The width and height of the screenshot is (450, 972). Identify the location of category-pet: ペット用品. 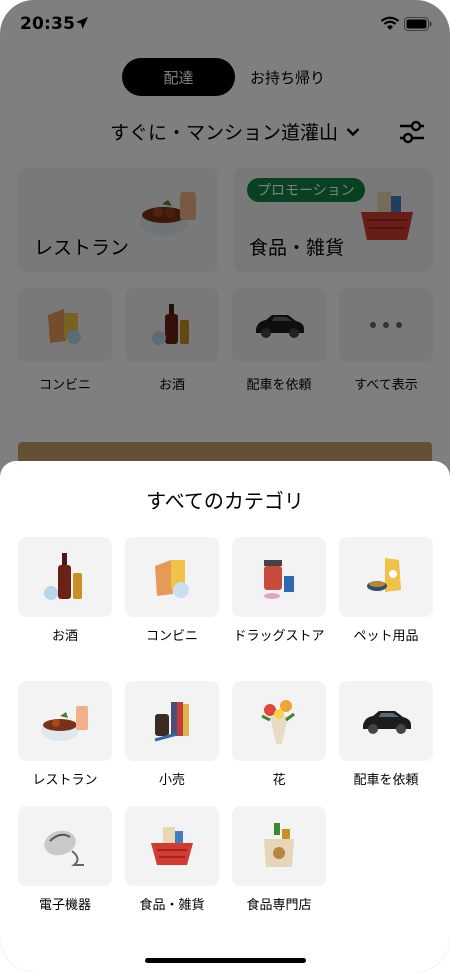
(386, 591).